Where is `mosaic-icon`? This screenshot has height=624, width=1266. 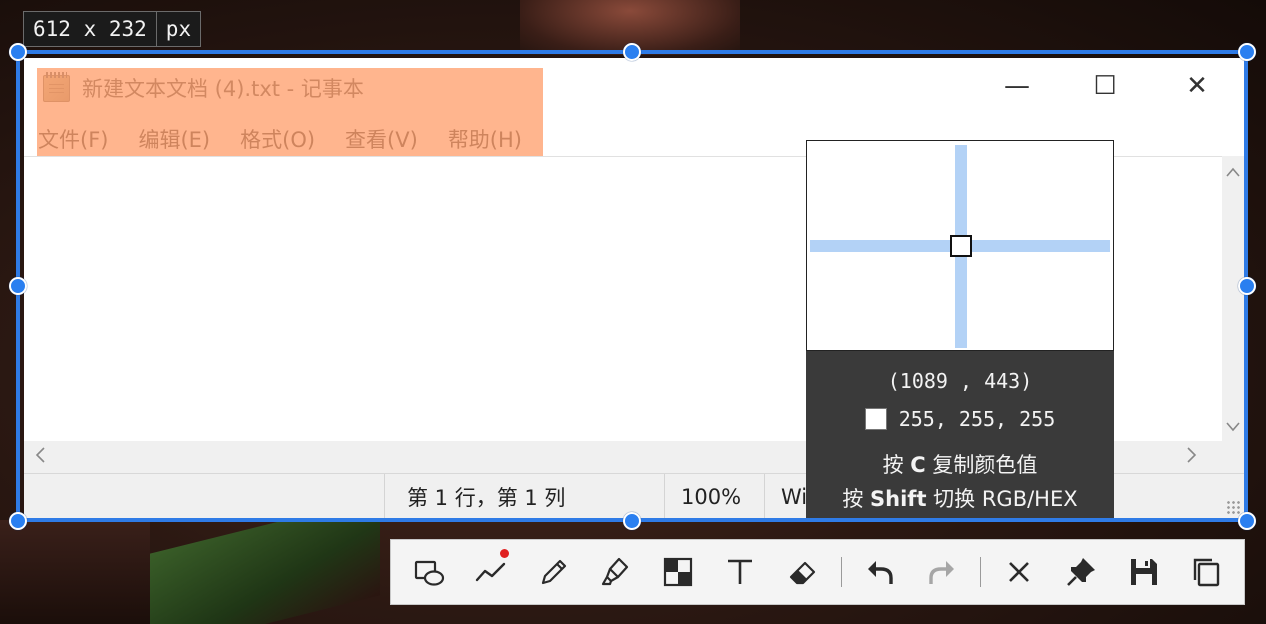 mosaic-icon is located at coordinates (678, 572).